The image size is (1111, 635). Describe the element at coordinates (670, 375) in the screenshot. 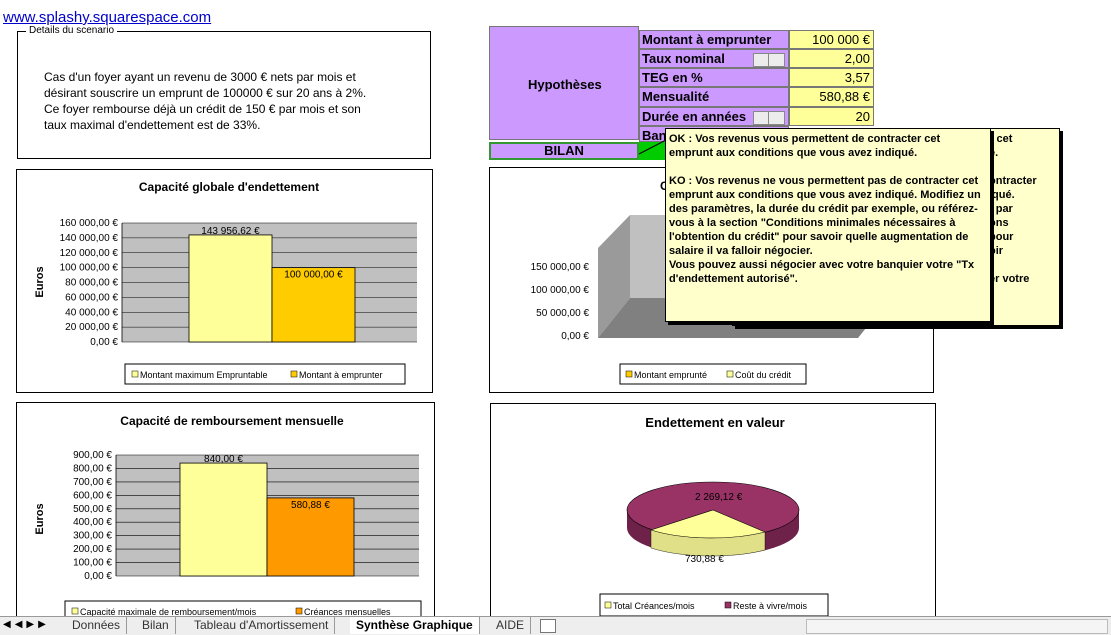

I see `chart3-legend-label-1: Montant emprunté` at that location.